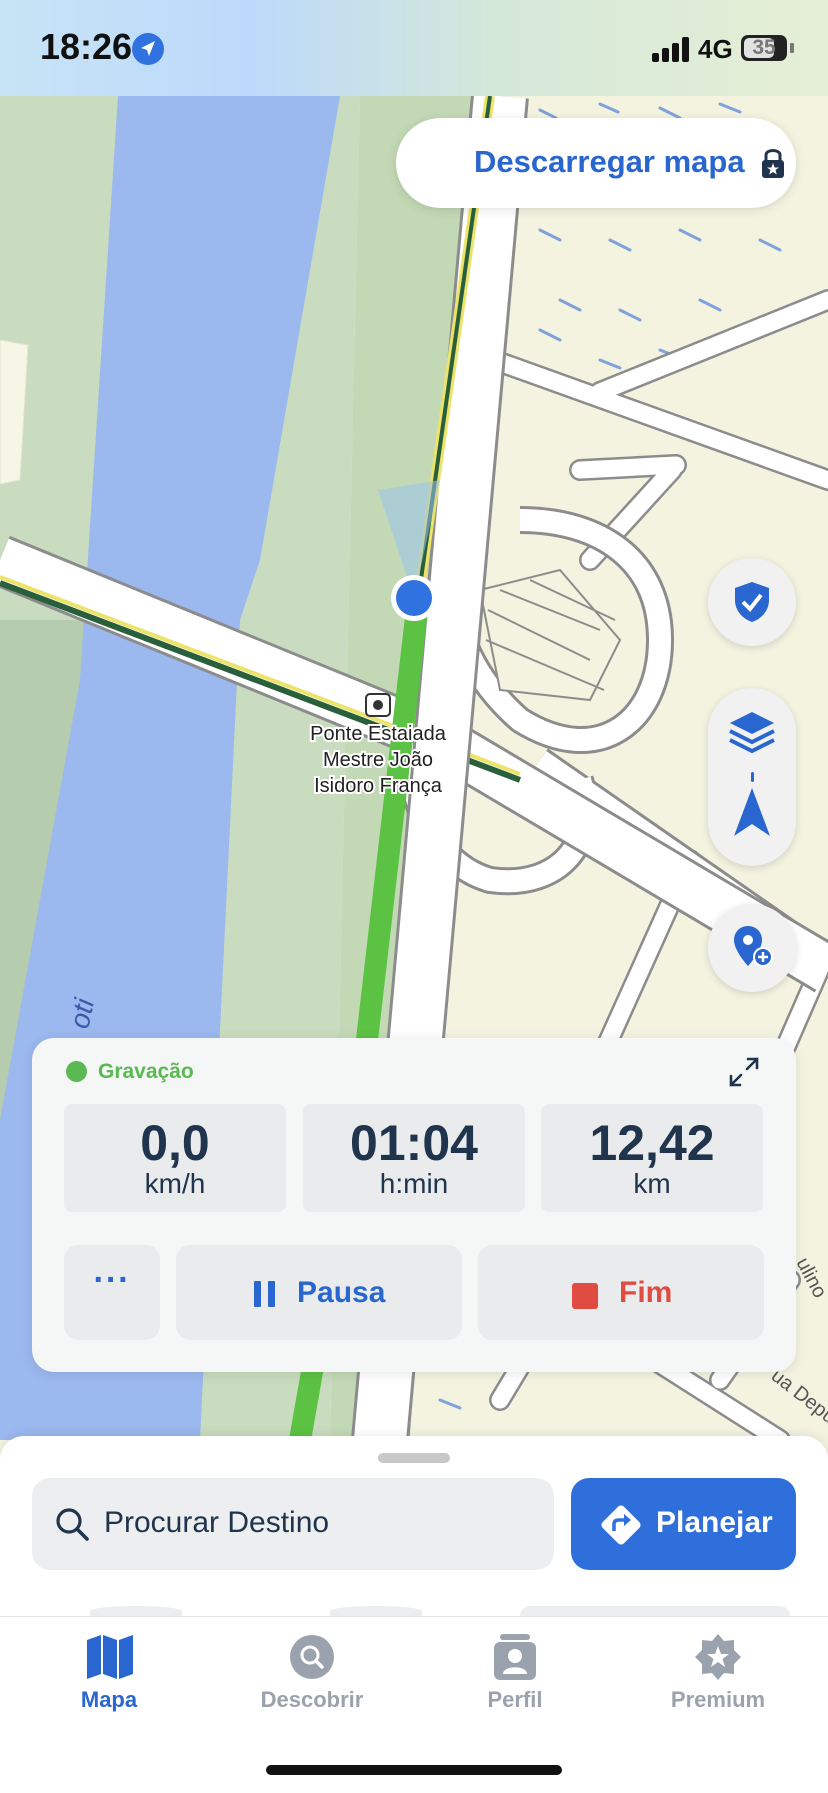  I want to click on search-icon, so click(72, 1524).